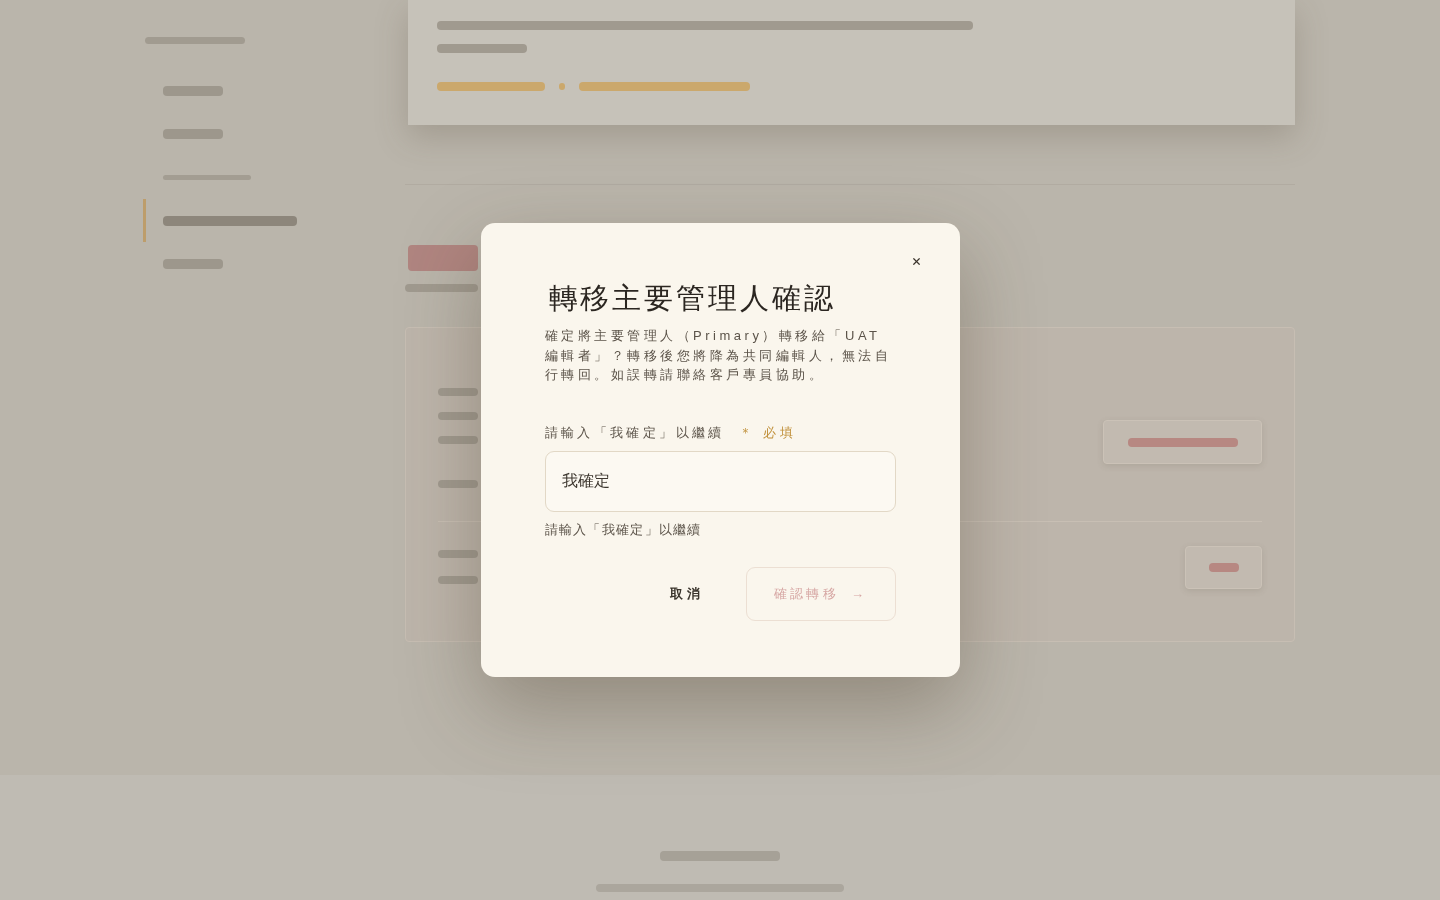  Describe the element at coordinates (720, 481) in the screenshot. I see `input-field: 我確定` at that location.